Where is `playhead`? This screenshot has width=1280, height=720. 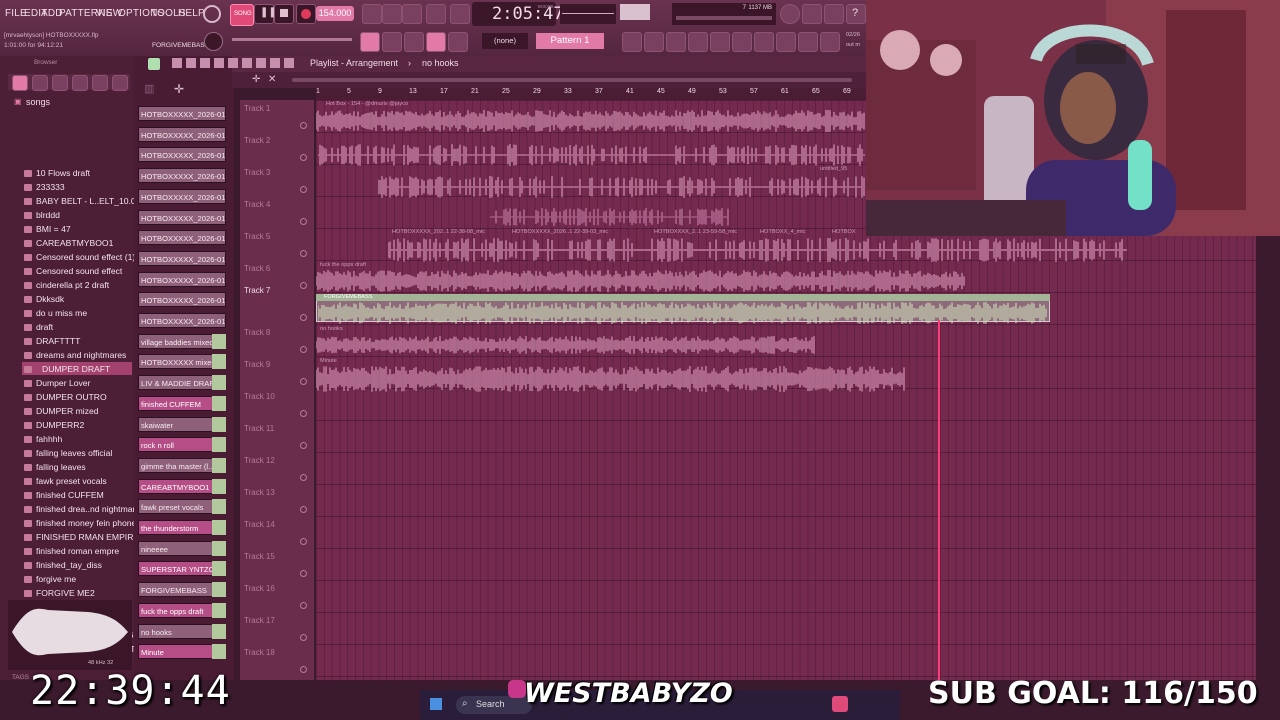 playhead is located at coordinates (939, 500).